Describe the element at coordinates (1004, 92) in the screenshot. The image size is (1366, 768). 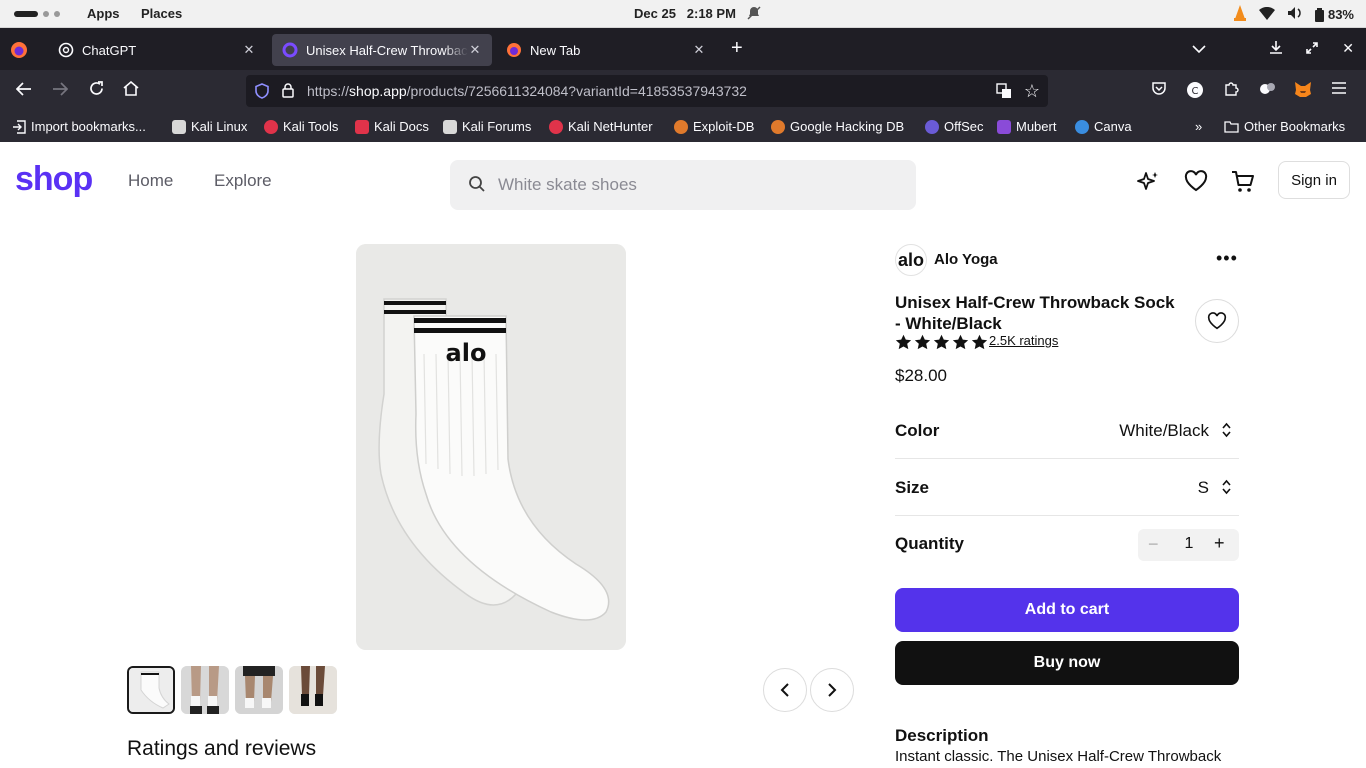
I see `translate-icon` at that location.